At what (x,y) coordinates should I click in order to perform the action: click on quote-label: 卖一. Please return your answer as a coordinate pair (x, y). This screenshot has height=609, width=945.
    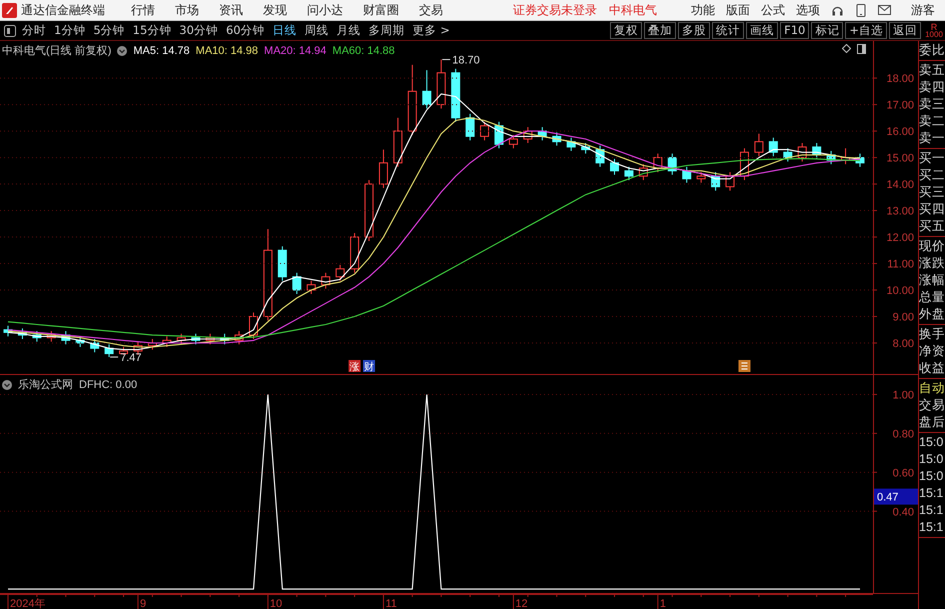
    Looking at the image, I should click on (932, 138).